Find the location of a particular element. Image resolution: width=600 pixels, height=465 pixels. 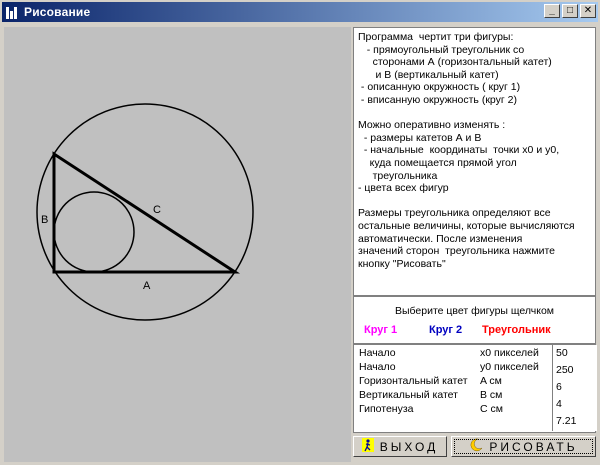

running-man-icon is located at coordinates (367, 446).